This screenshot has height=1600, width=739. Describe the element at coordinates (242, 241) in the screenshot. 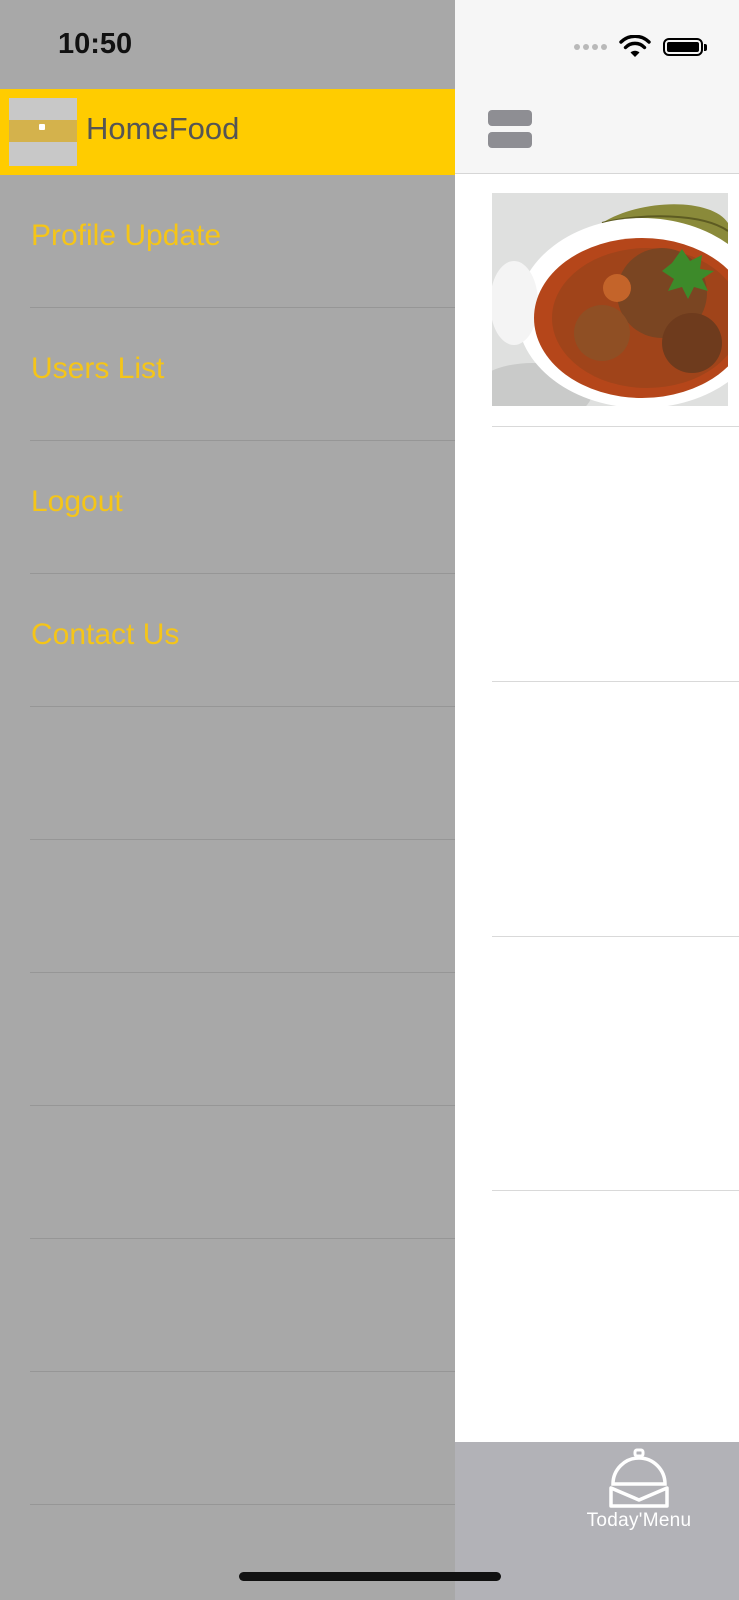

I see `menu-item-profile-update: Profile Update` at that location.